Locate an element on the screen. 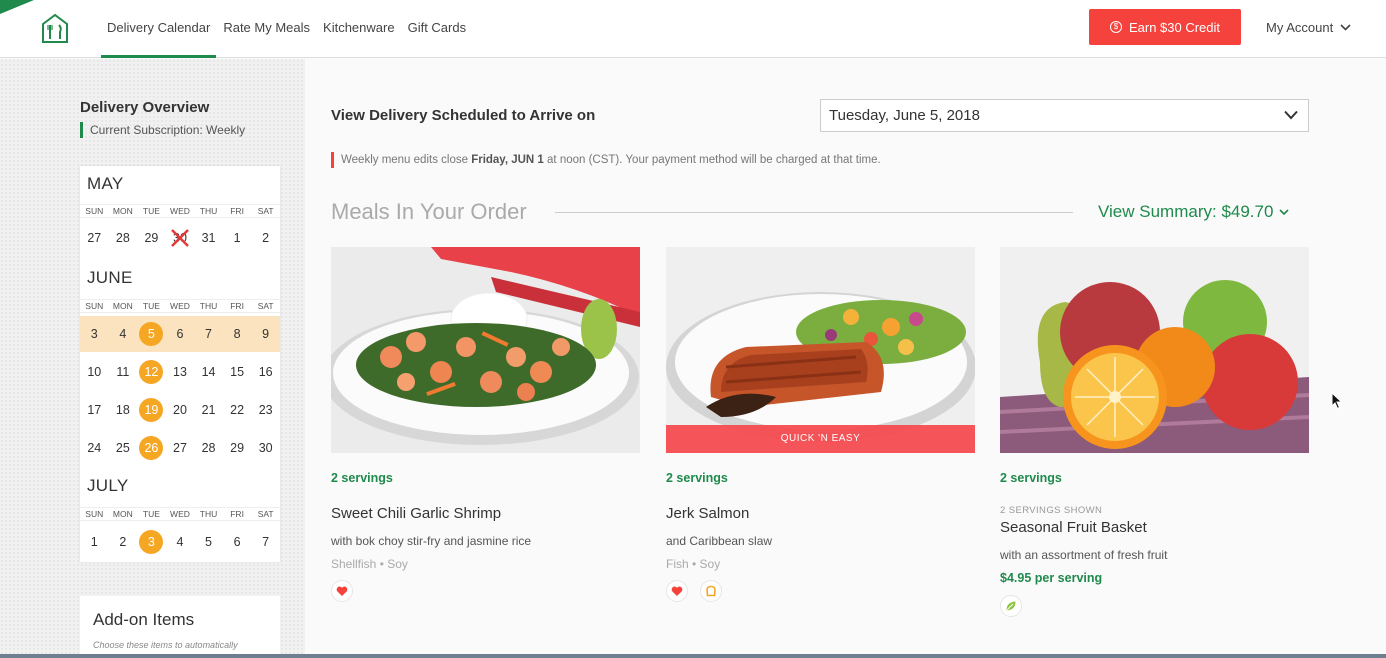 This screenshot has width=1386, height=658. day-number: 31 is located at coordinates (208, 238).